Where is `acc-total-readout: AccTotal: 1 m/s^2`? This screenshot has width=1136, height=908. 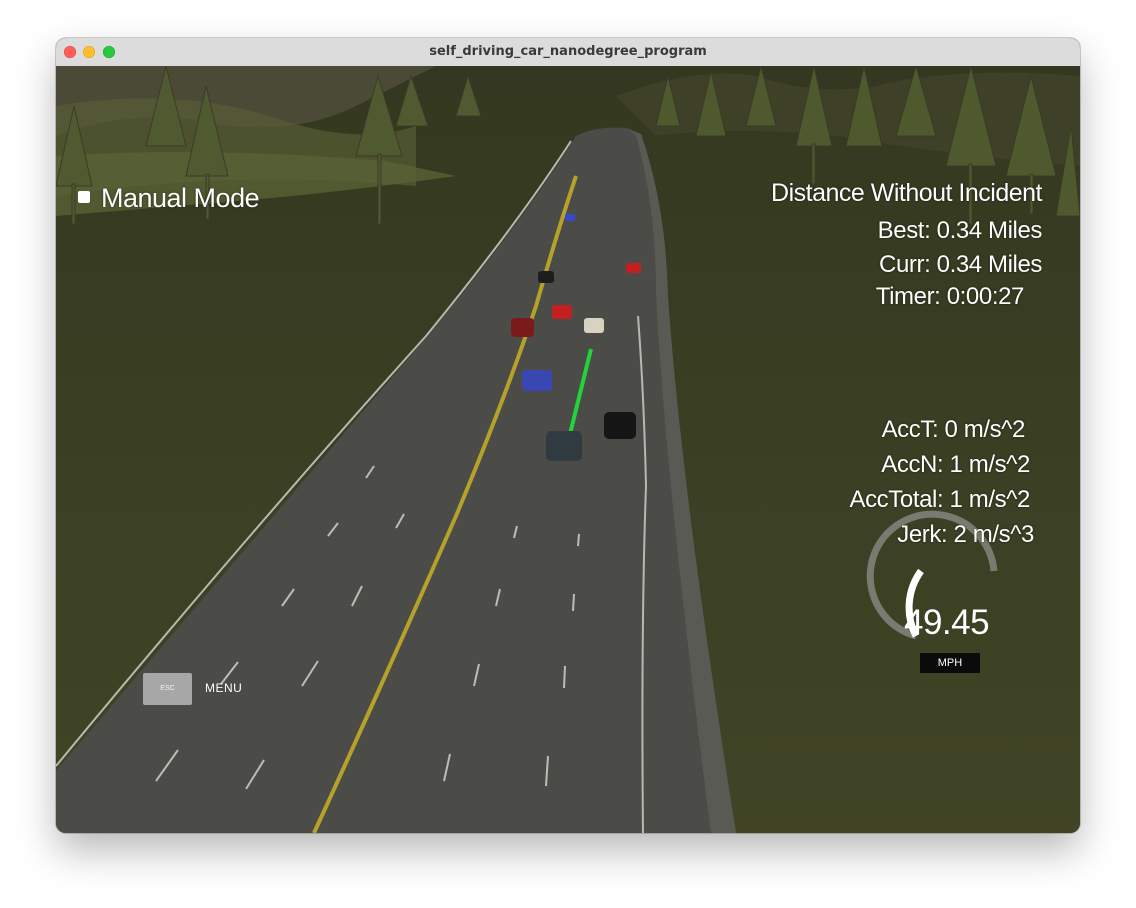
acc-total-readout: AccTotal: 1 m/s^2 is located at coordinates (939, 499).